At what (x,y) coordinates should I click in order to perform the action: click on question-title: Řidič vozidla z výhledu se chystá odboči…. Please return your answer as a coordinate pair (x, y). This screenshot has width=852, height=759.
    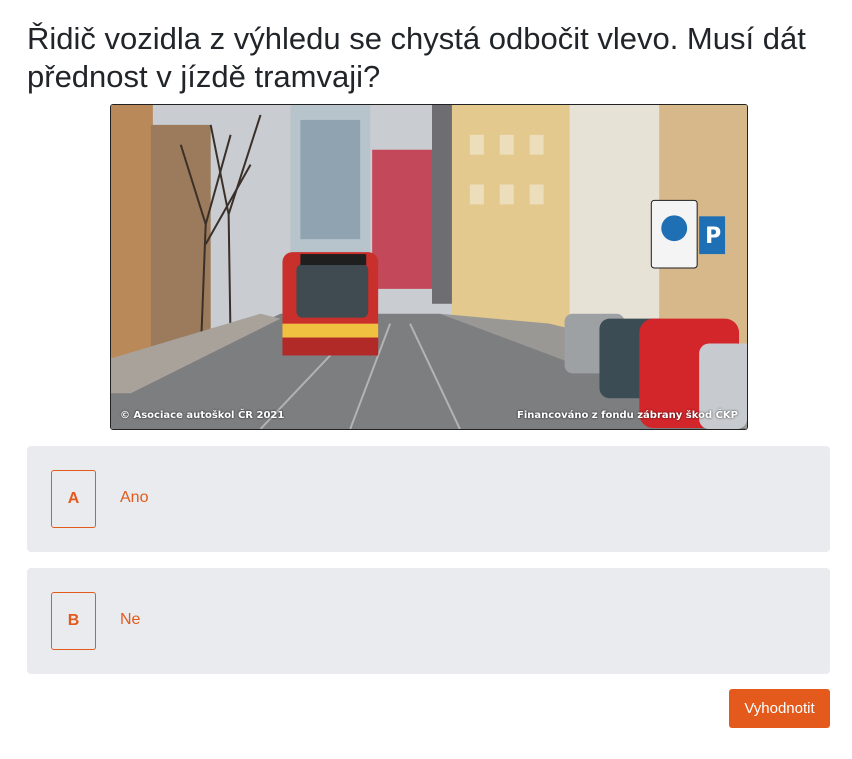
    Looking at the image, I should click on (416, 57).